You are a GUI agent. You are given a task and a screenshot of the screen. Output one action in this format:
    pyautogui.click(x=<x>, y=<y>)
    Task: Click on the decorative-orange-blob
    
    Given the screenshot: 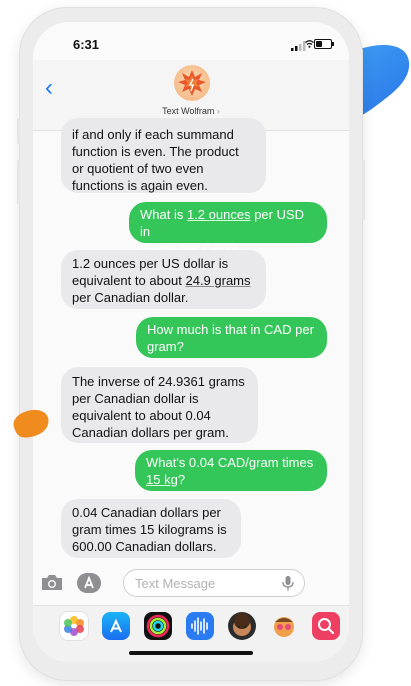 What is the action you would take?
    pyautogui.click(x=31, y=423)
    